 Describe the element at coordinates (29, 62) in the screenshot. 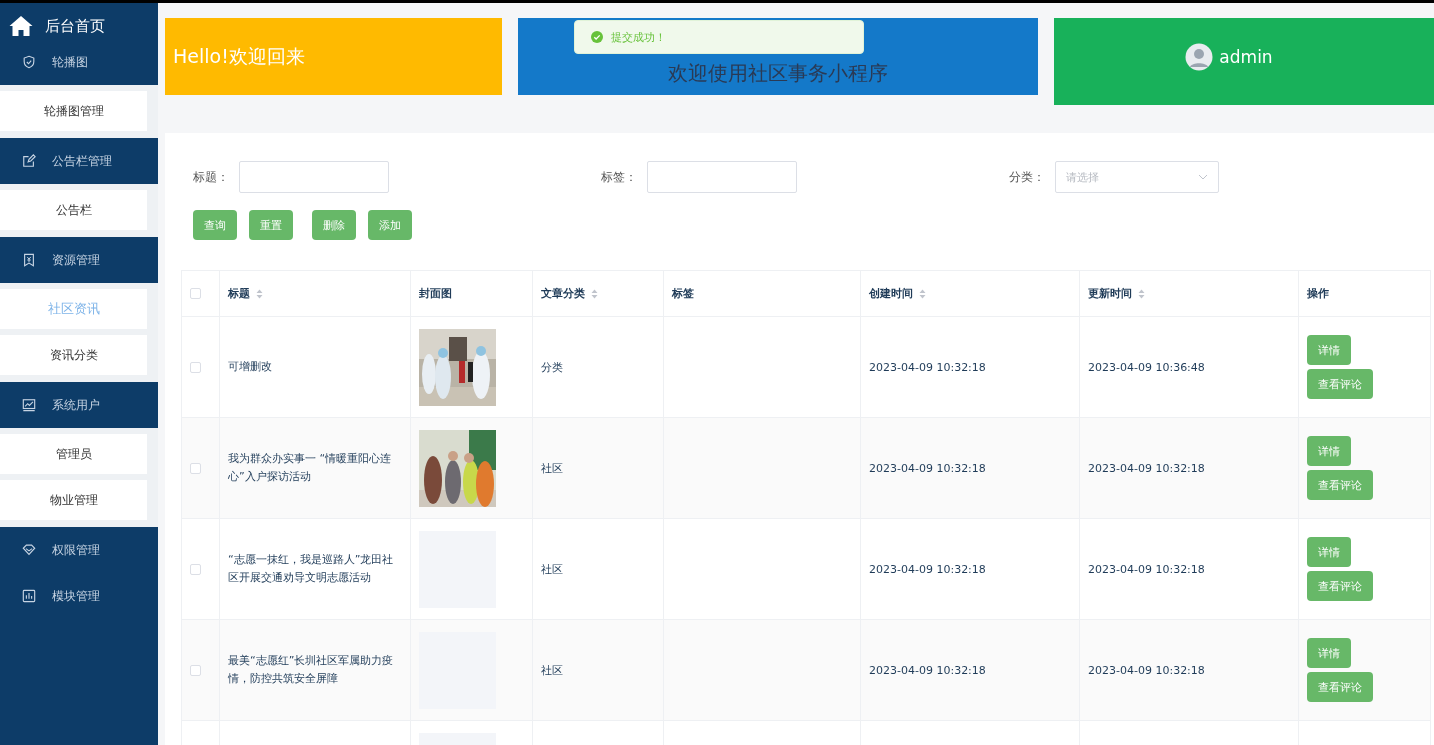

I see `shield-icon` at that location.